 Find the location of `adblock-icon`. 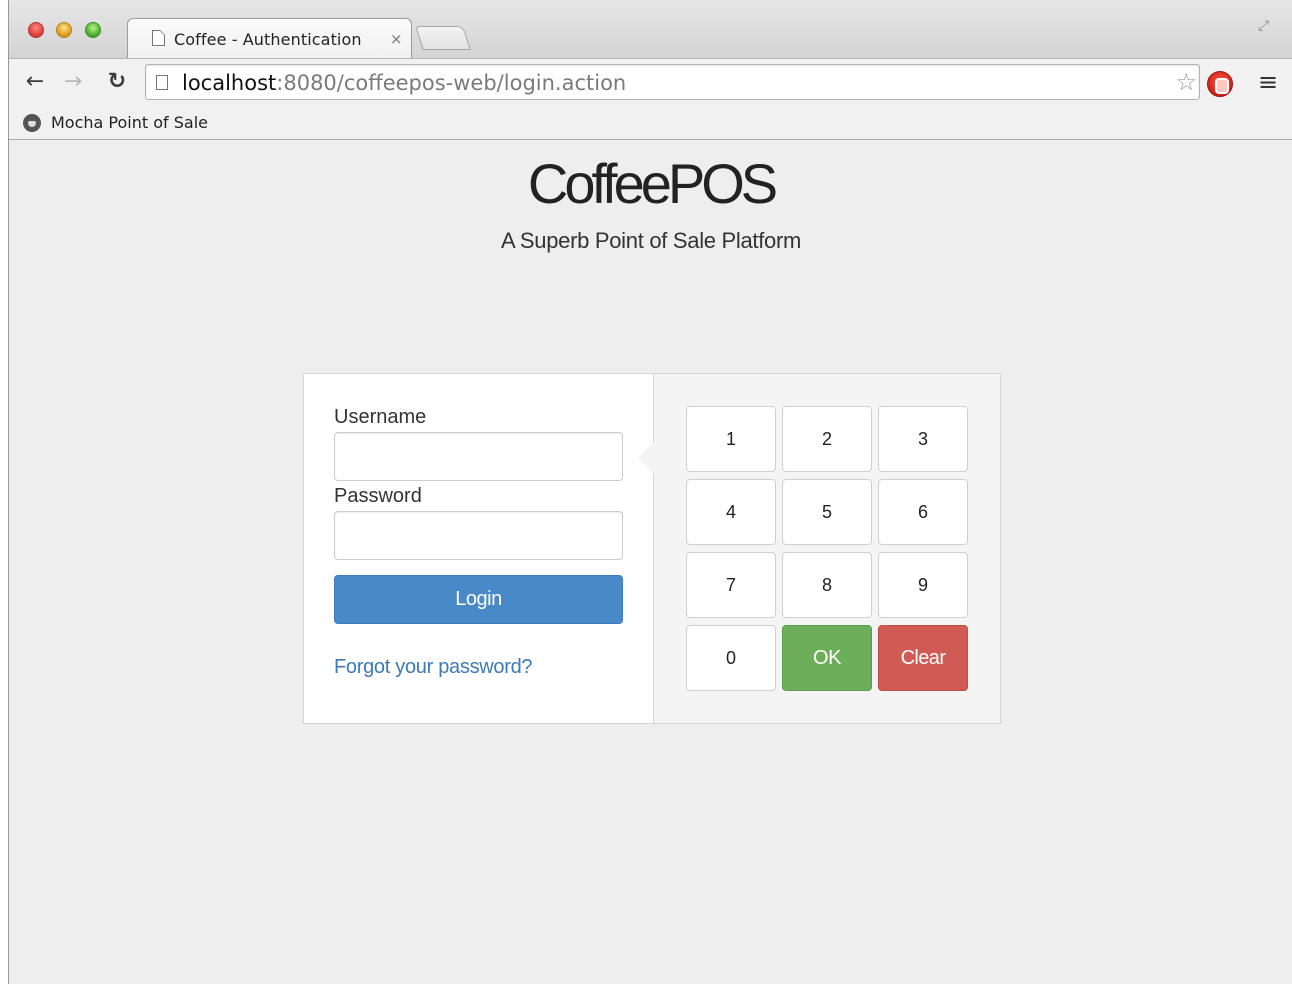

adblock-icon is located at coordinates (1220, 84).